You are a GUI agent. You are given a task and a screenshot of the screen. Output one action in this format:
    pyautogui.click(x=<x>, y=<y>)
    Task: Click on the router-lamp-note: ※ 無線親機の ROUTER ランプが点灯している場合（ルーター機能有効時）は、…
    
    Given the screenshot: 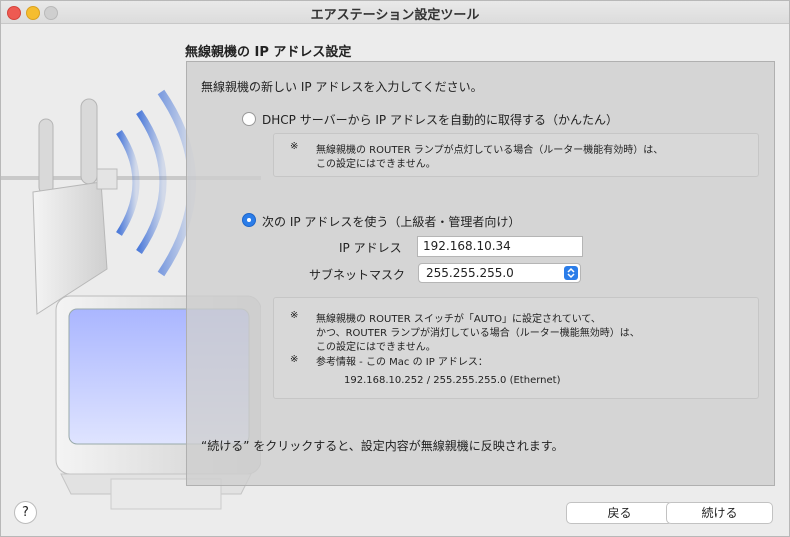 What is the action you would take?
    pyautogui.click(x=516, y=155)
    